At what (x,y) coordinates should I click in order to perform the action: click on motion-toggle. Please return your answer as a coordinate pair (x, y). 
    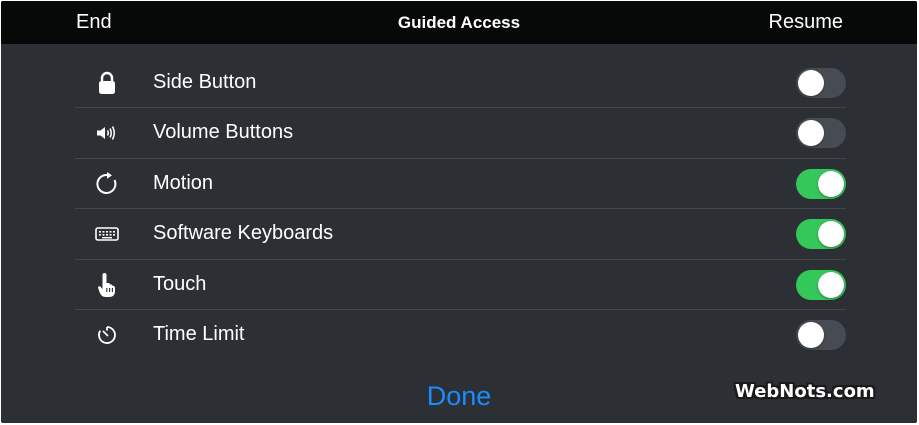
    Looking at the image, I should click on (821, 183).